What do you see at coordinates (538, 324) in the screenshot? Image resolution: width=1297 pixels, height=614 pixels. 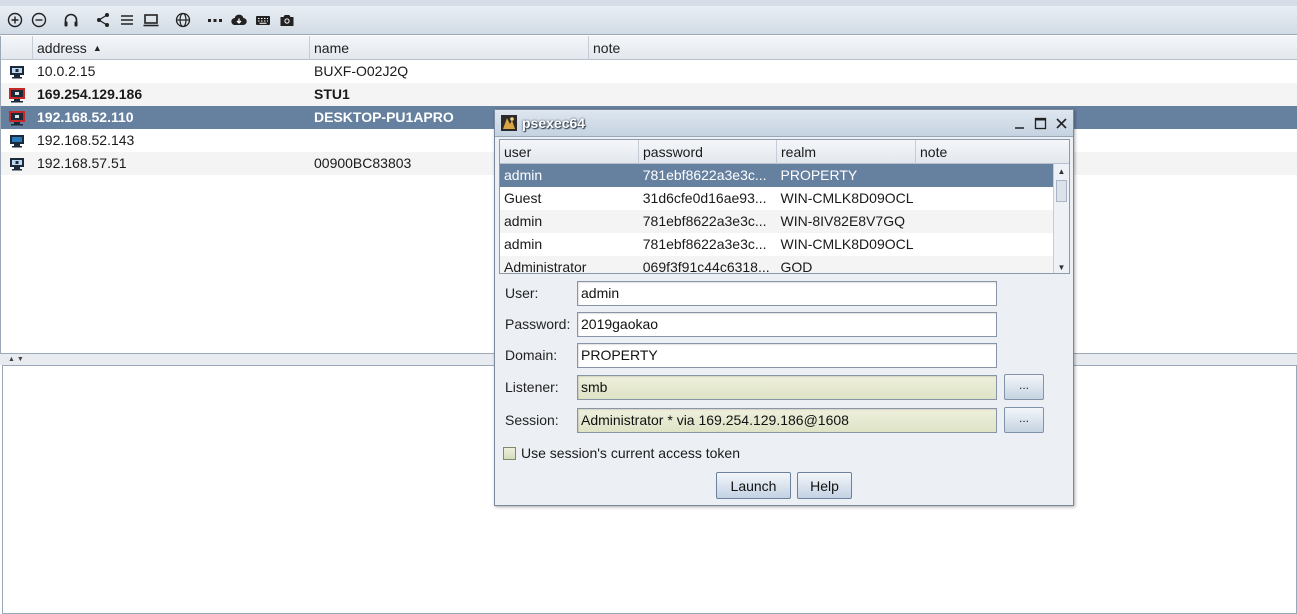 I see `password-label: Password:` at bounding box center [538, 324].